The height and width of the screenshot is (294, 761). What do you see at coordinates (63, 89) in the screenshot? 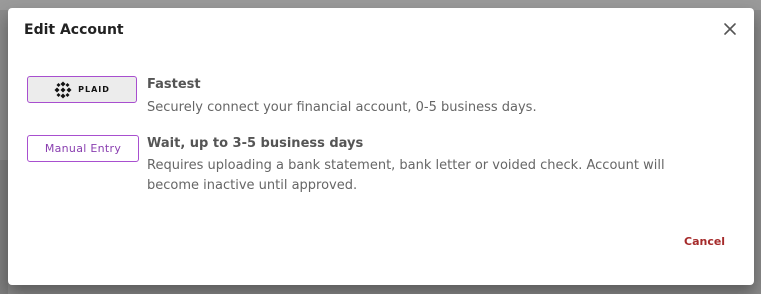
I see `plaid-logo-icon` at bounding box center [63, 89].